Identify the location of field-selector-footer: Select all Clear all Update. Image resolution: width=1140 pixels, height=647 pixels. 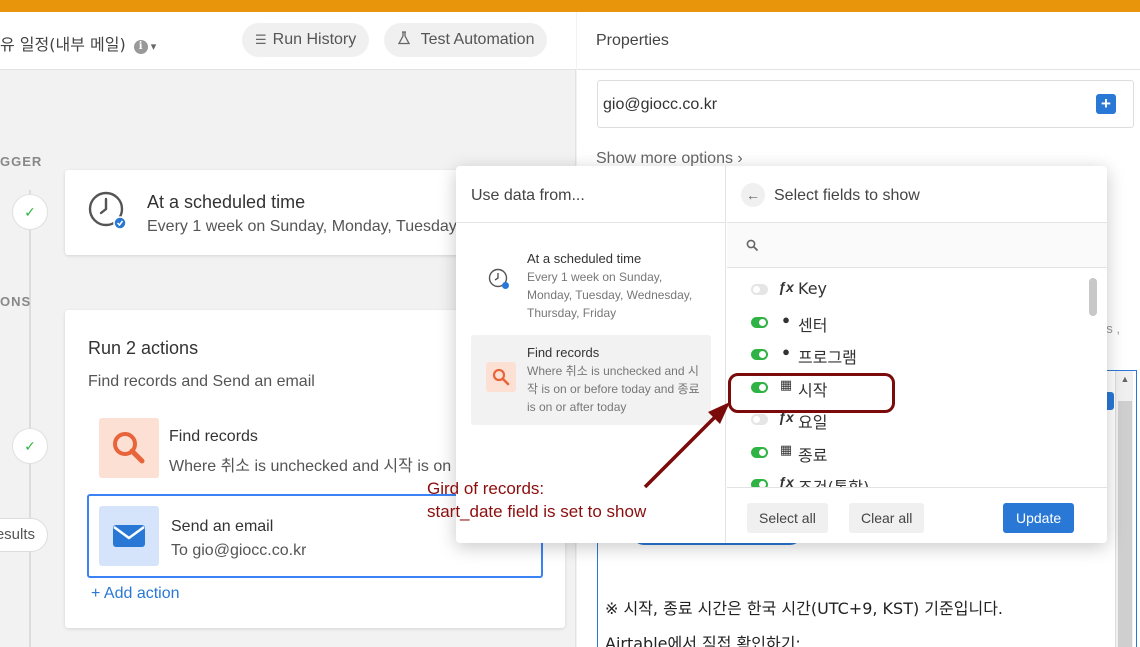
(917, 515).